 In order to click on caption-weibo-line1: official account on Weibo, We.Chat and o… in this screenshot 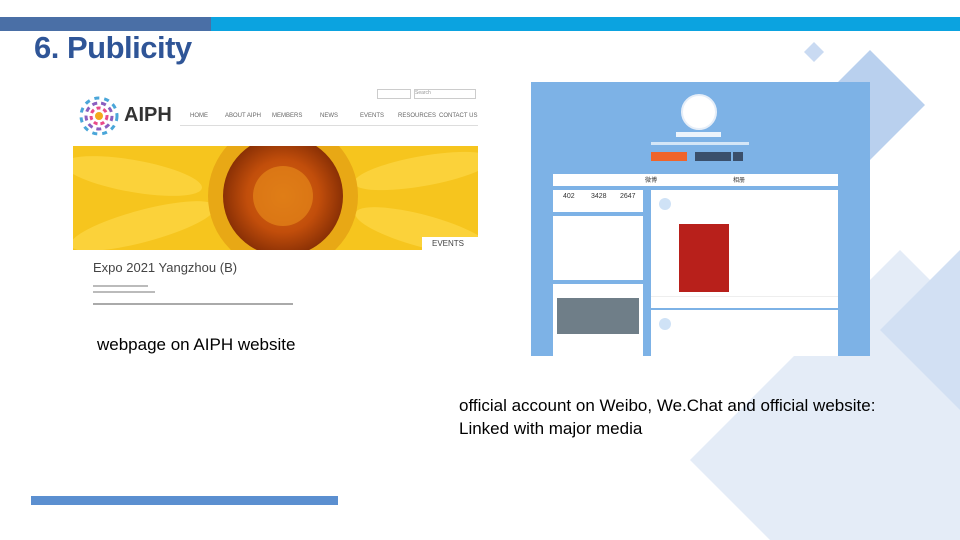, I will do `click(667, 405)`.